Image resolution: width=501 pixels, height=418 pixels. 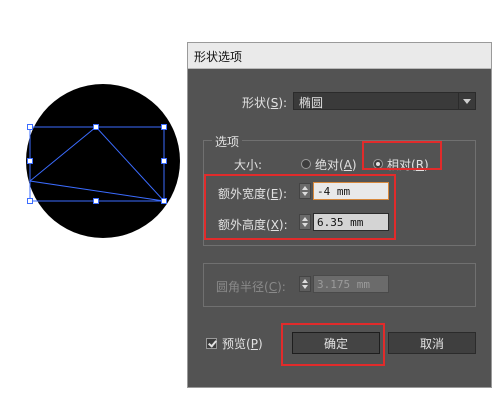 I want to click on handle-middle-left, so click(x=30, y=161).